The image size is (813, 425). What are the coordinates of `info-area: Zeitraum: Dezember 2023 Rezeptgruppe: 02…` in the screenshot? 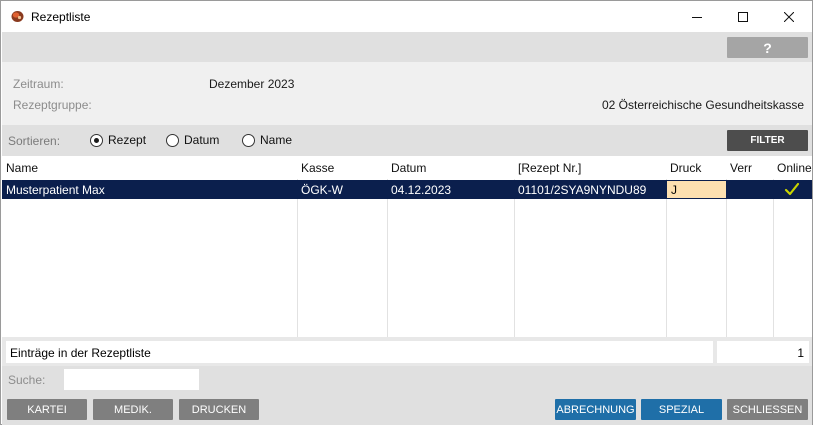 It's located at (407, 93).